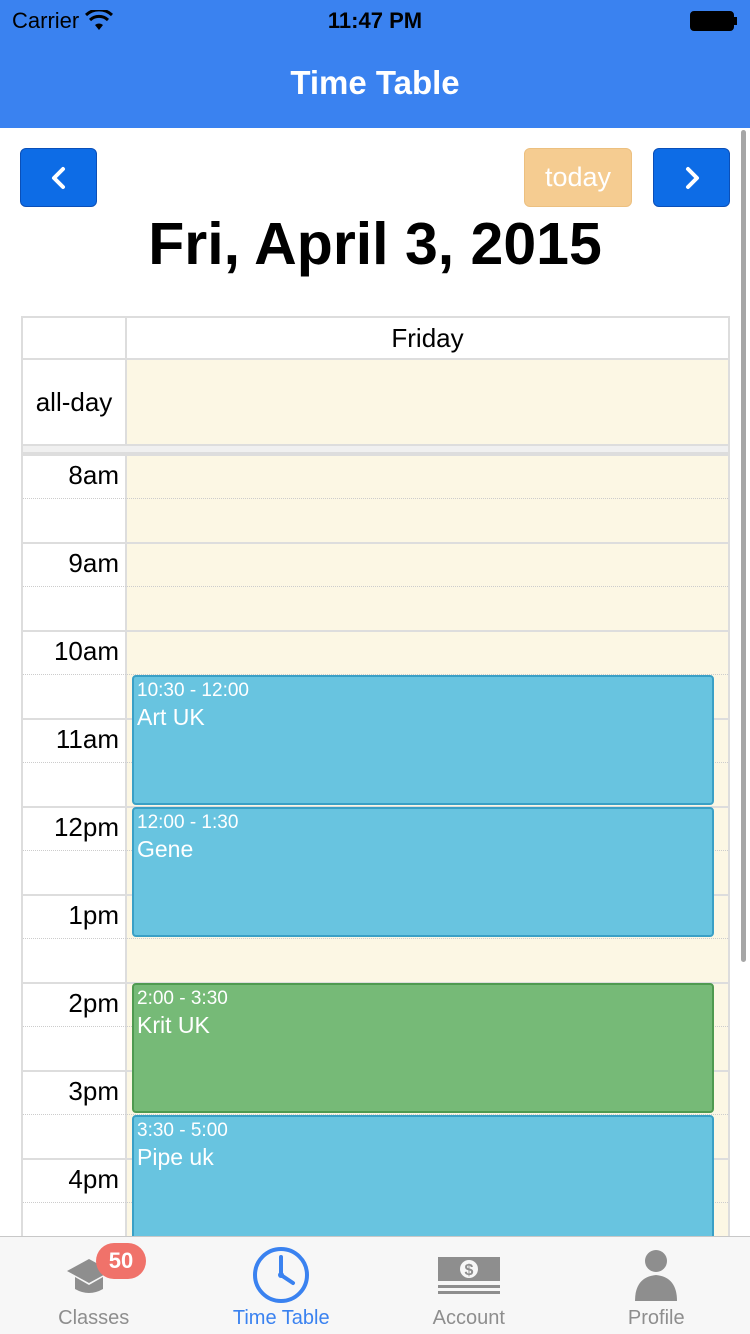 Image resolution: width=750 pixels, height=1334 pixels. I want to click on tab-label: Account, so click(468, 1318).